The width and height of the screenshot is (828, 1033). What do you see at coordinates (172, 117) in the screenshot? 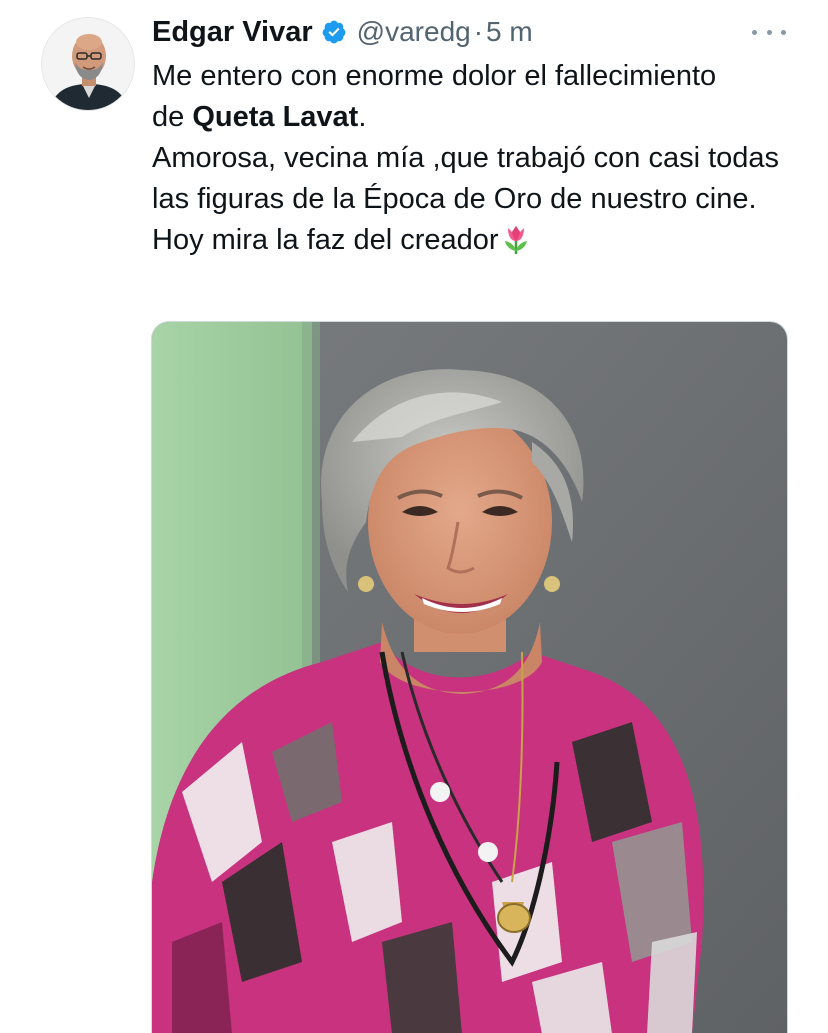
I see `text-prefix: de` at bounding box center [172, 117].